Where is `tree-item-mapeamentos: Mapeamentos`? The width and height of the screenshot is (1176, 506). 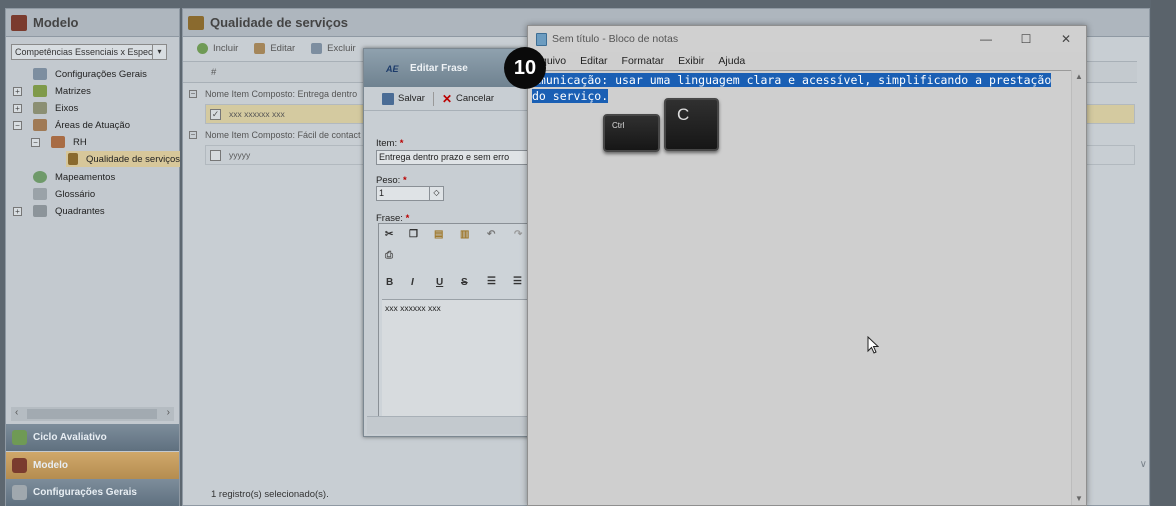
tree-item-mapeamentos: Mapeamentos is located at coordinates (74, 177).